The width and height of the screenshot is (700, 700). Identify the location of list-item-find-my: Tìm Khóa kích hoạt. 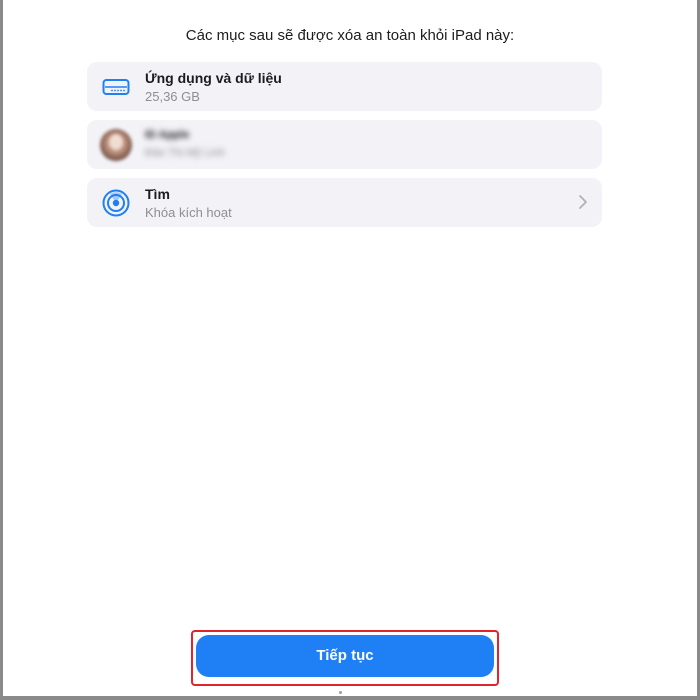
(344, 202).